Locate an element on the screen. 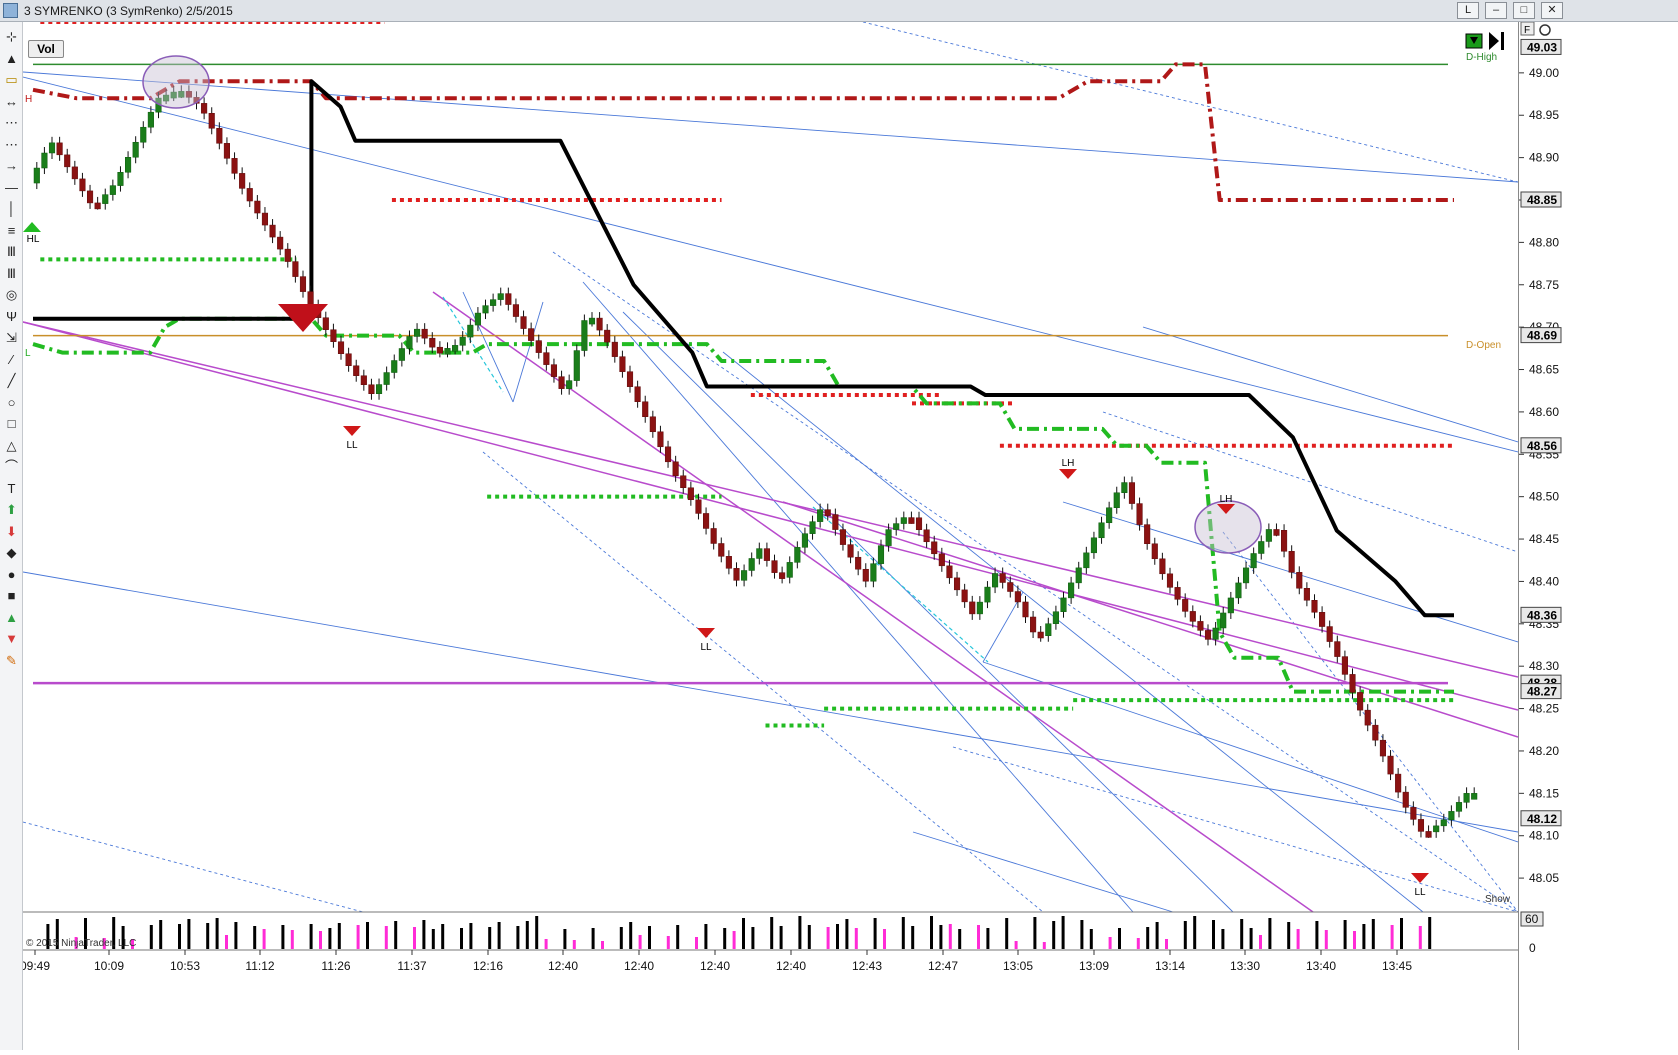  arc-icon: ⌒ is located at coordinates (11, 466).